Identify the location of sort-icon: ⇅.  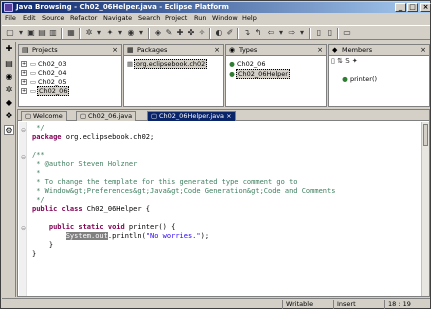
(340, 61).